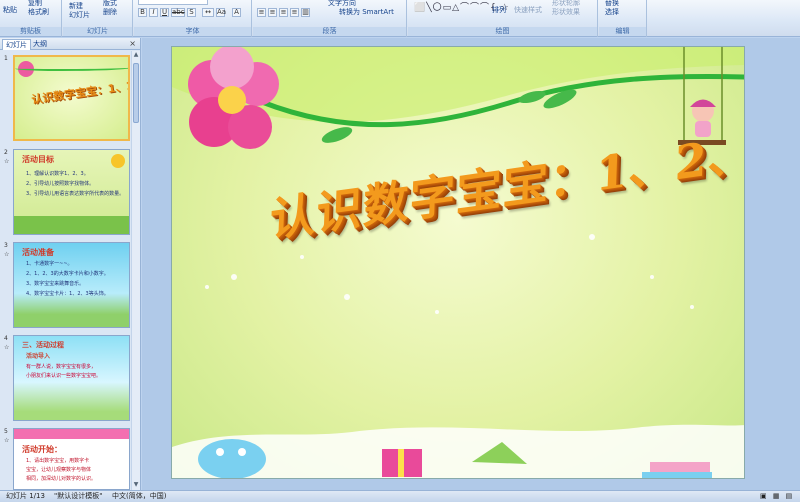  Describe the element at coordinates (98, 18) in the screenshot. I see `slides-group: 新建 幻灯片 版式 删除 幻灯片` at that location.